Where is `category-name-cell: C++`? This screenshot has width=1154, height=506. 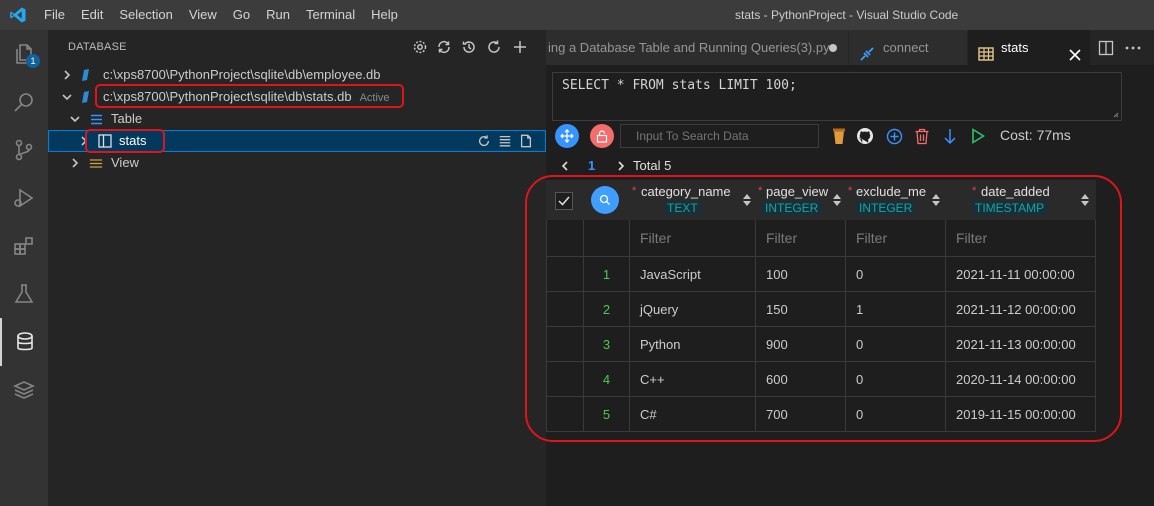
category-name-cell: C++ is located at coordinates (693, 379).